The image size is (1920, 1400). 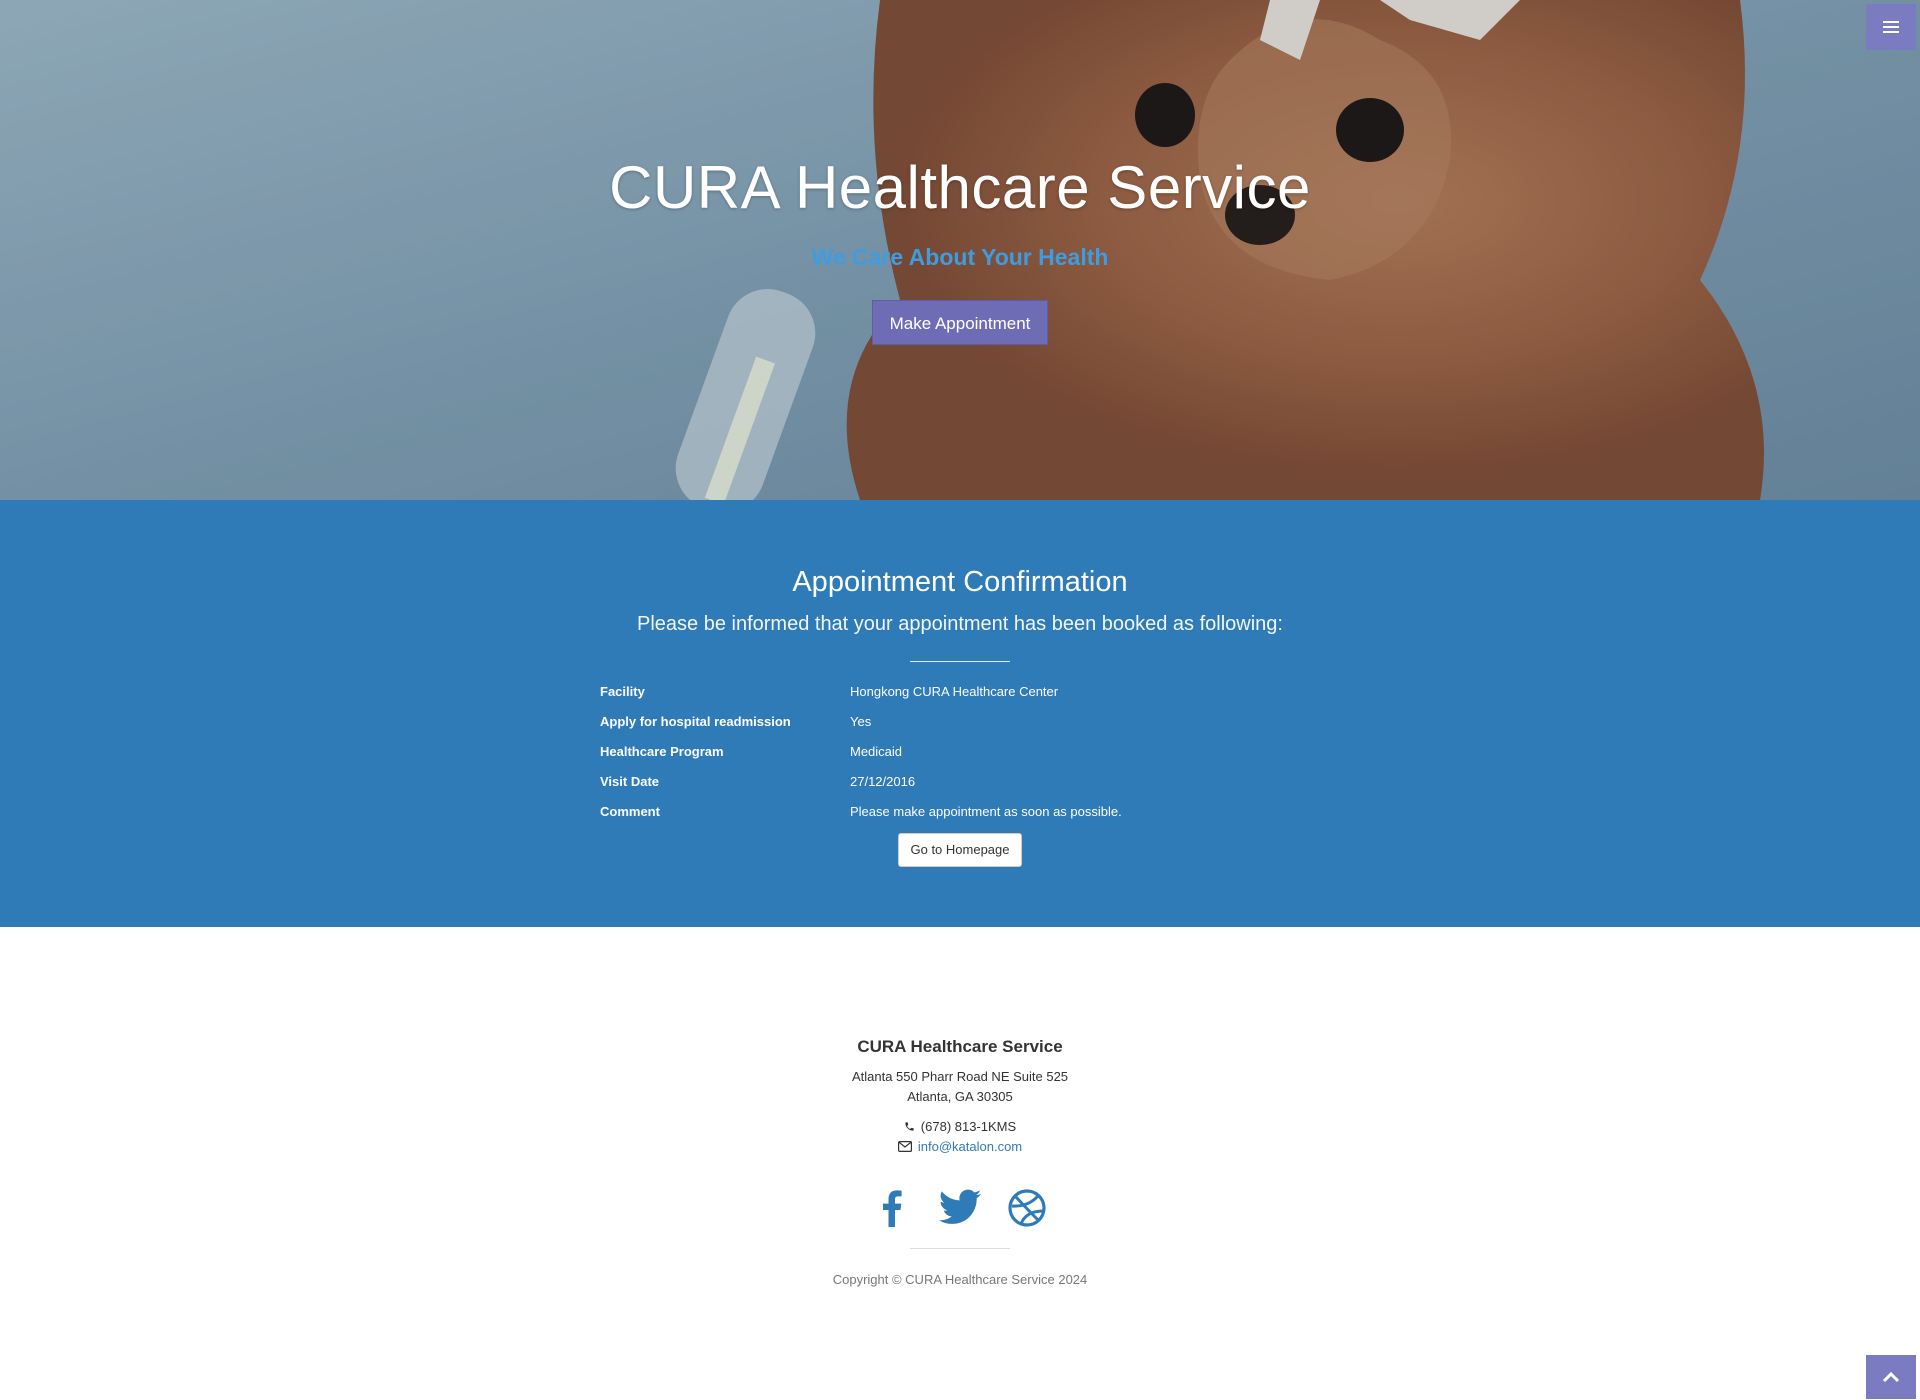 I want to click on phone-number: (678) 813-1KMS, so click(x=968, y=1126).